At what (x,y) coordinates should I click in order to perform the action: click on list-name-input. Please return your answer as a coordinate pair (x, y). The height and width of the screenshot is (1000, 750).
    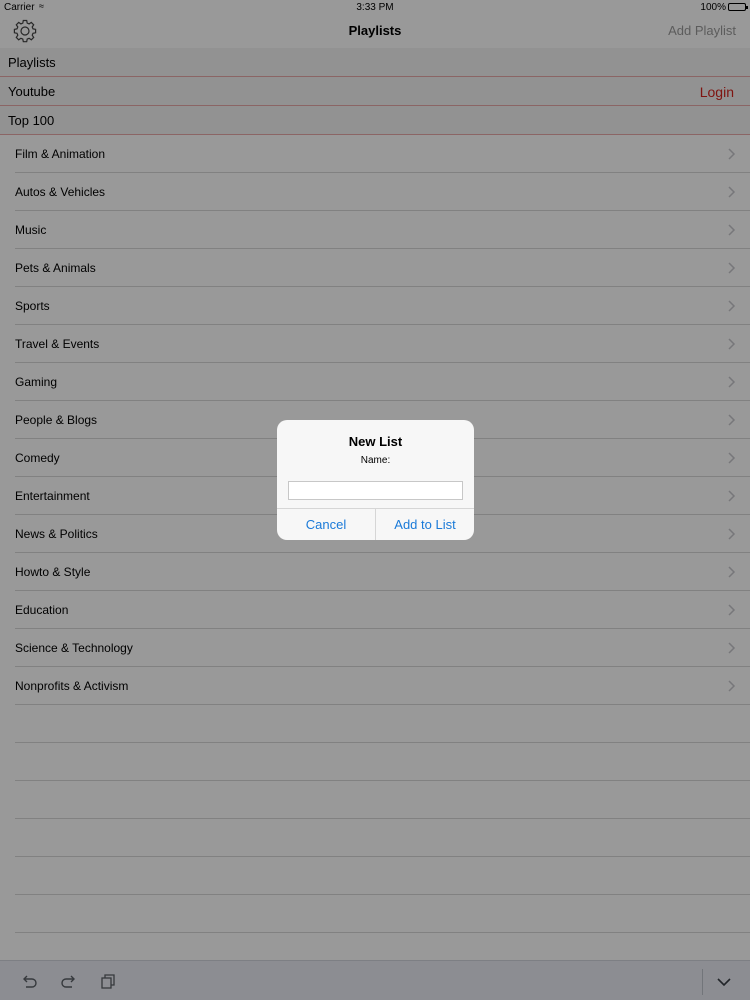
    Looking at the image, I should click on (375, 490).